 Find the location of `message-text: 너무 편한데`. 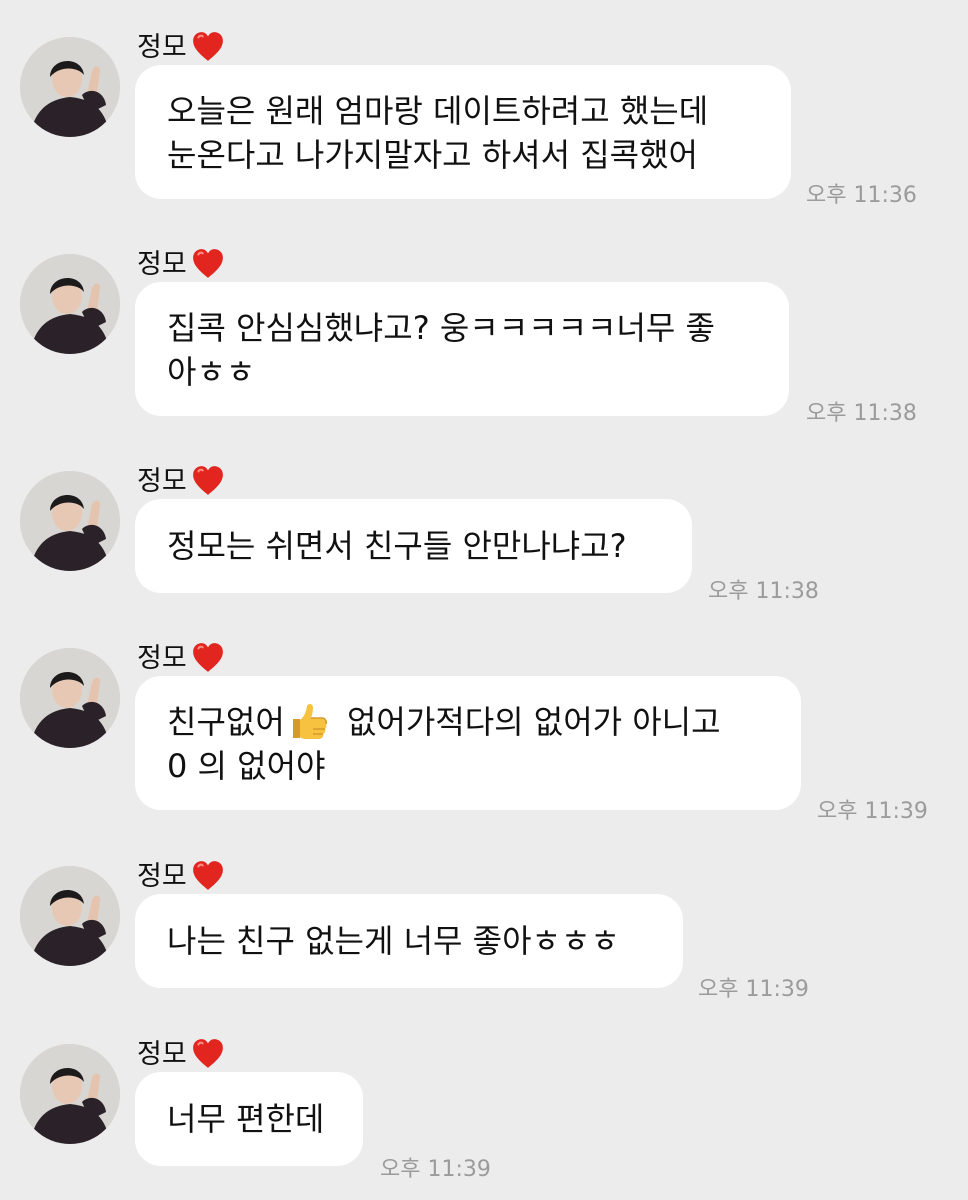

message-text: 너무 편한데 is located at coordinates (246, 1119).